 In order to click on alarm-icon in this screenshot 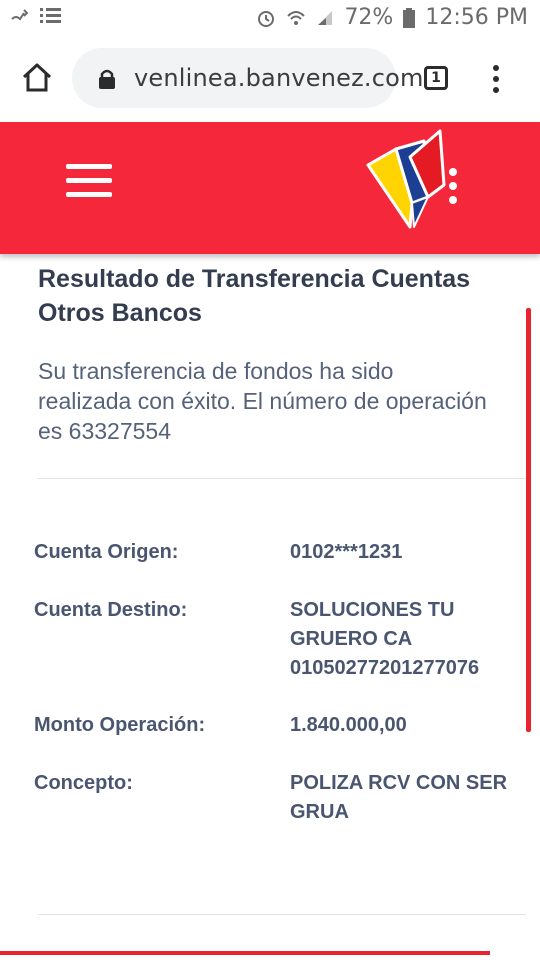, I will do `click(266, 18)`.